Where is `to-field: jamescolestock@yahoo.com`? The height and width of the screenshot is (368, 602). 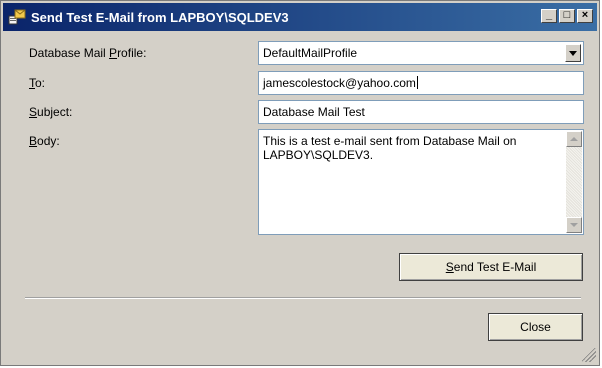
to-field: jamescolestock@yahoo.com is located at coordinates (421, 83).